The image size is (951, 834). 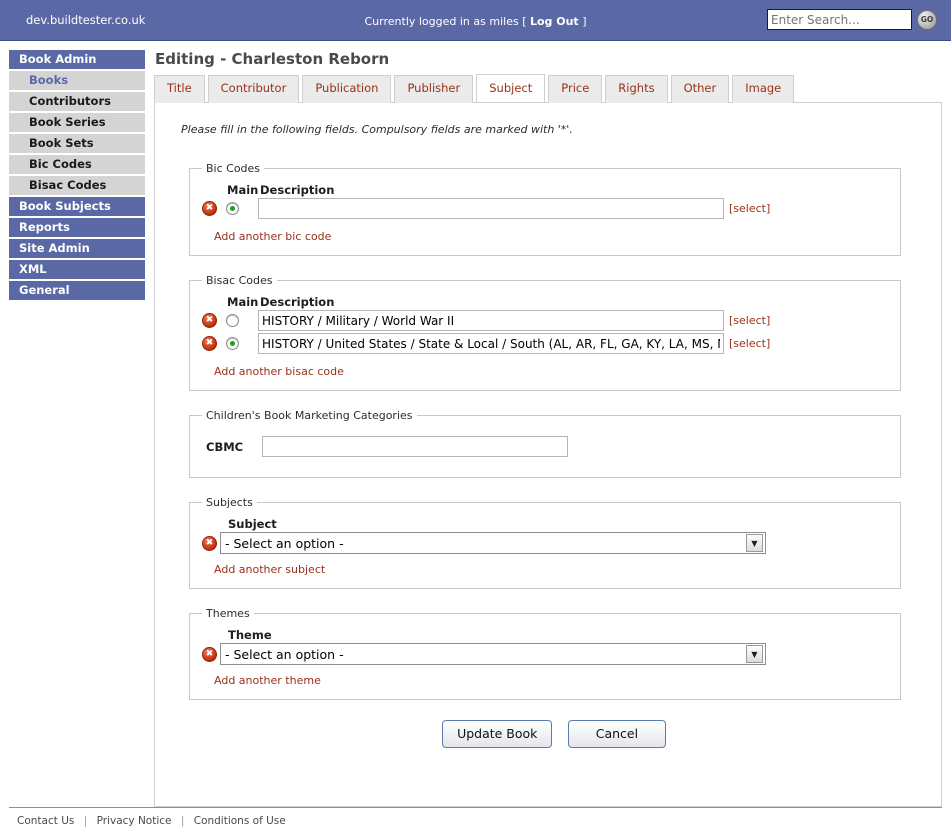 What do you see at coordinates (253, 89) in the screenshot?
I see `tab-contributor: Contributor` at bounding box center [253, 89].